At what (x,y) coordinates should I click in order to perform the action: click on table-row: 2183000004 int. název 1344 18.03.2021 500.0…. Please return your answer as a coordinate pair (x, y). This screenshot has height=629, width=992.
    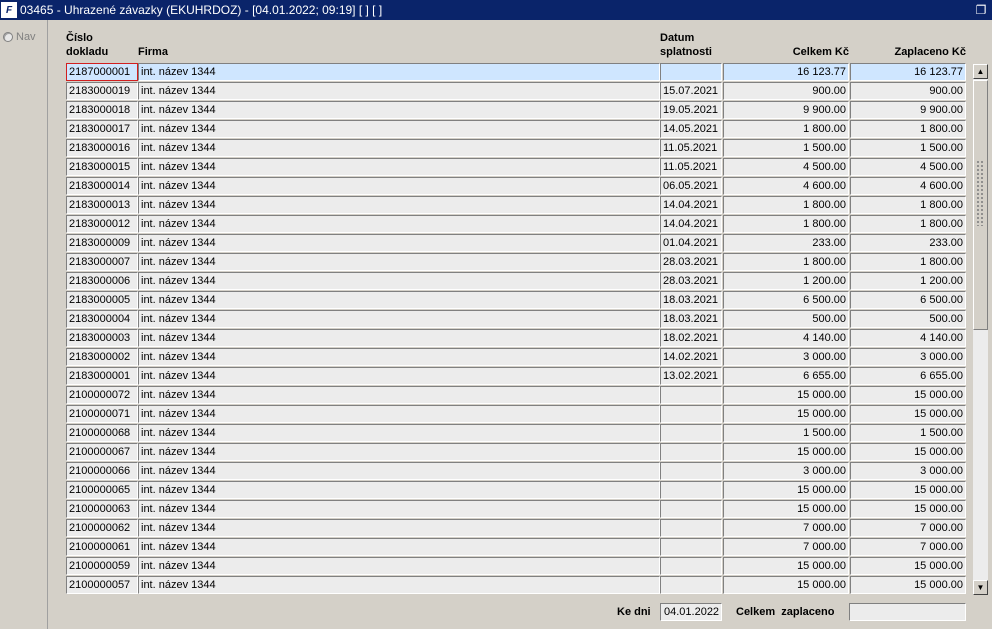
    Looking at the image, I should click on (516, 319).